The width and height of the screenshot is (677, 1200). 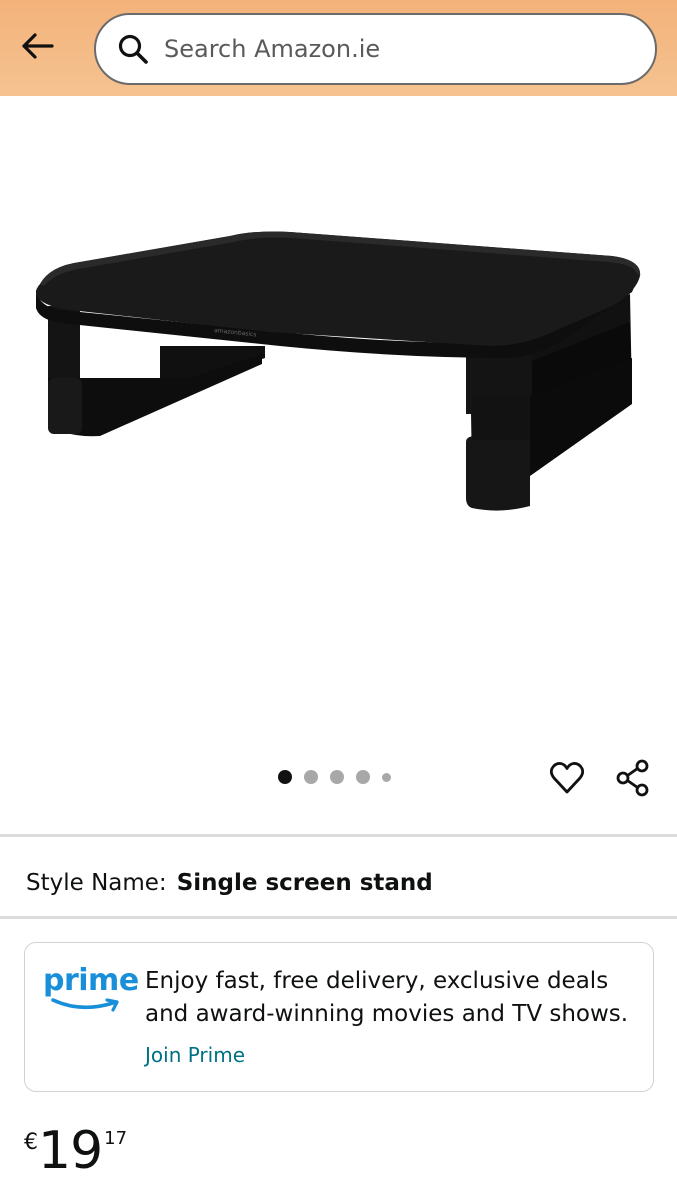 I want to click on price-currency: €, so click(x=31, y=1142).